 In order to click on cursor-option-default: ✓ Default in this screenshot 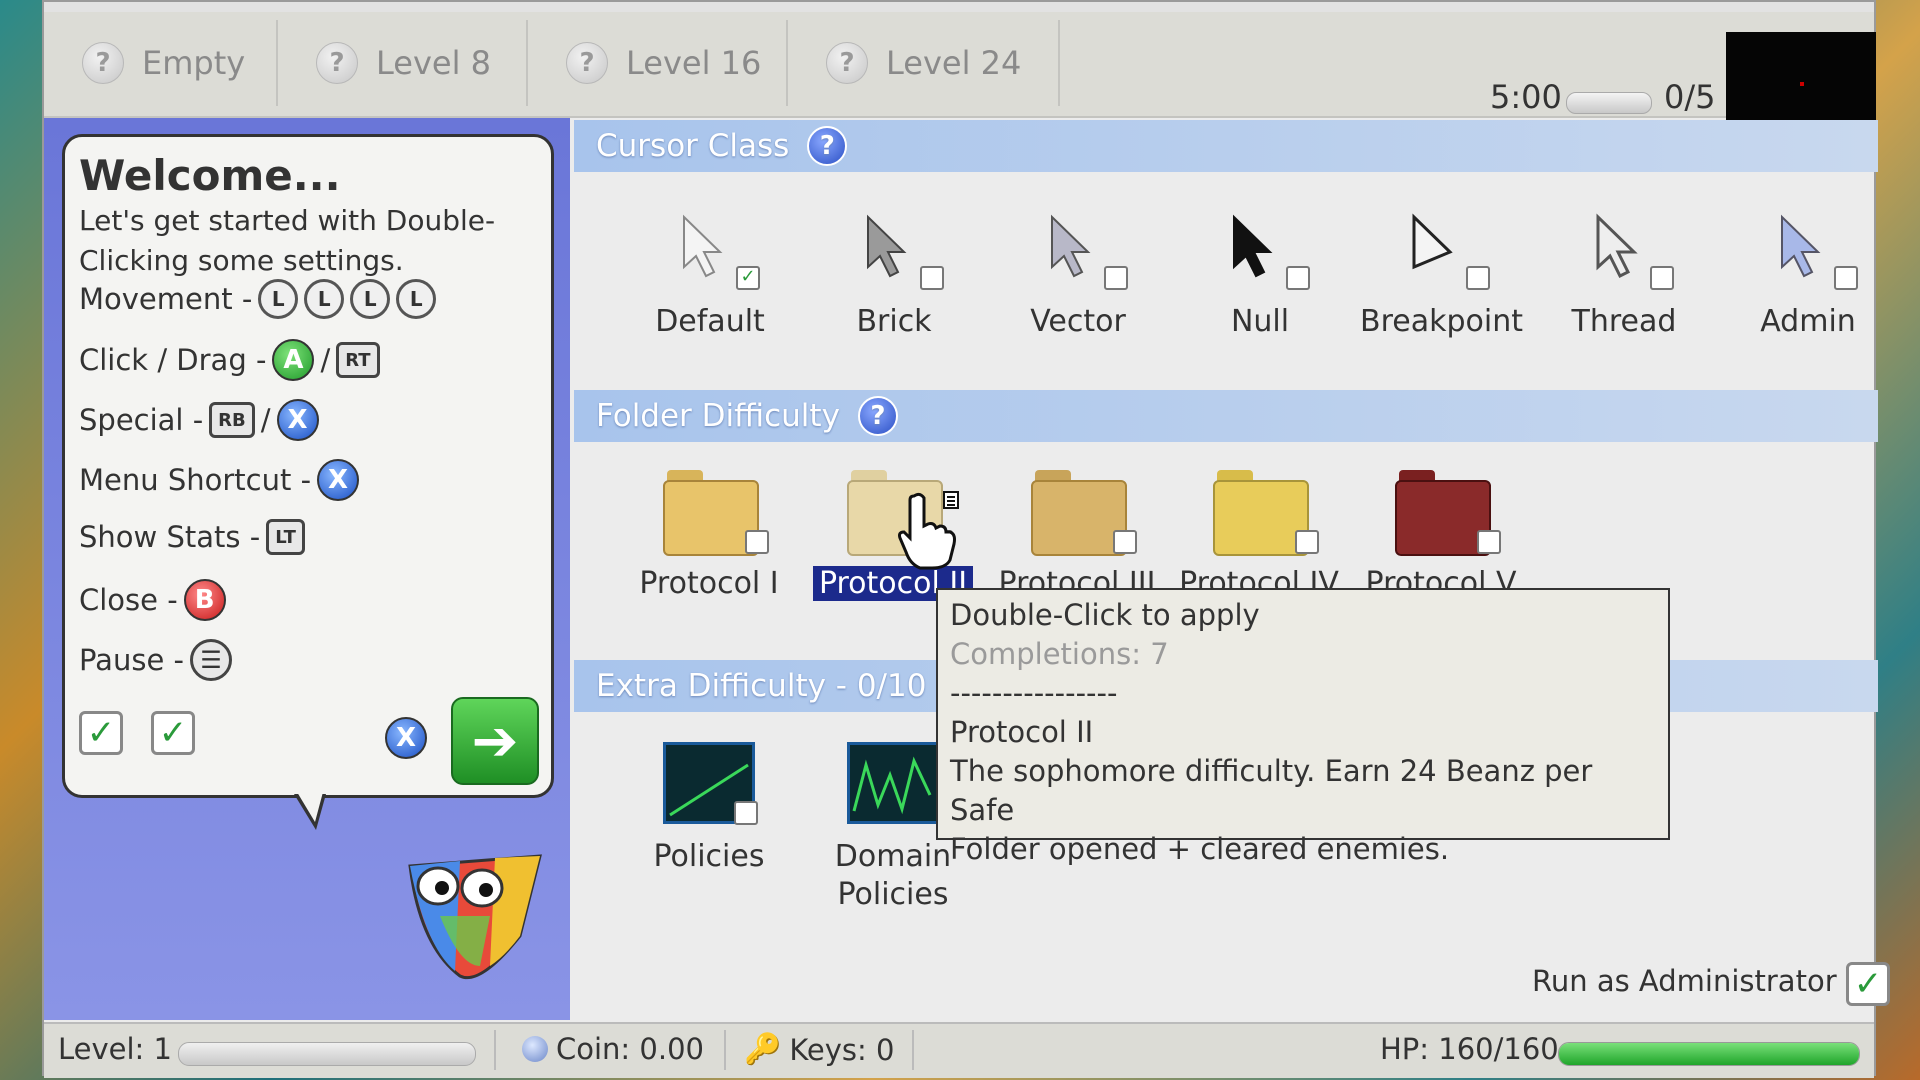, I will do `click(710, 275)`.